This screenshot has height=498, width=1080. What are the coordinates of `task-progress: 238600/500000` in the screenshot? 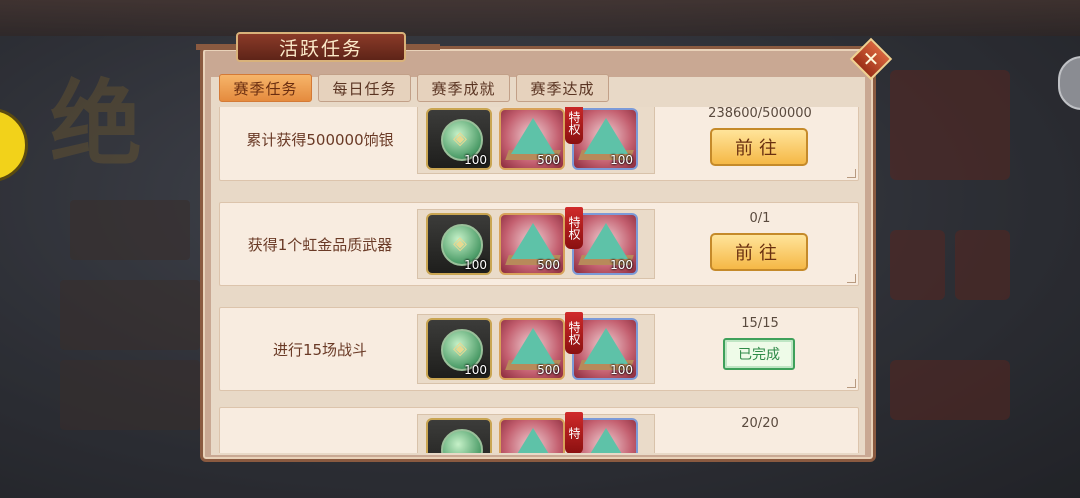 It's located at (760, 114).